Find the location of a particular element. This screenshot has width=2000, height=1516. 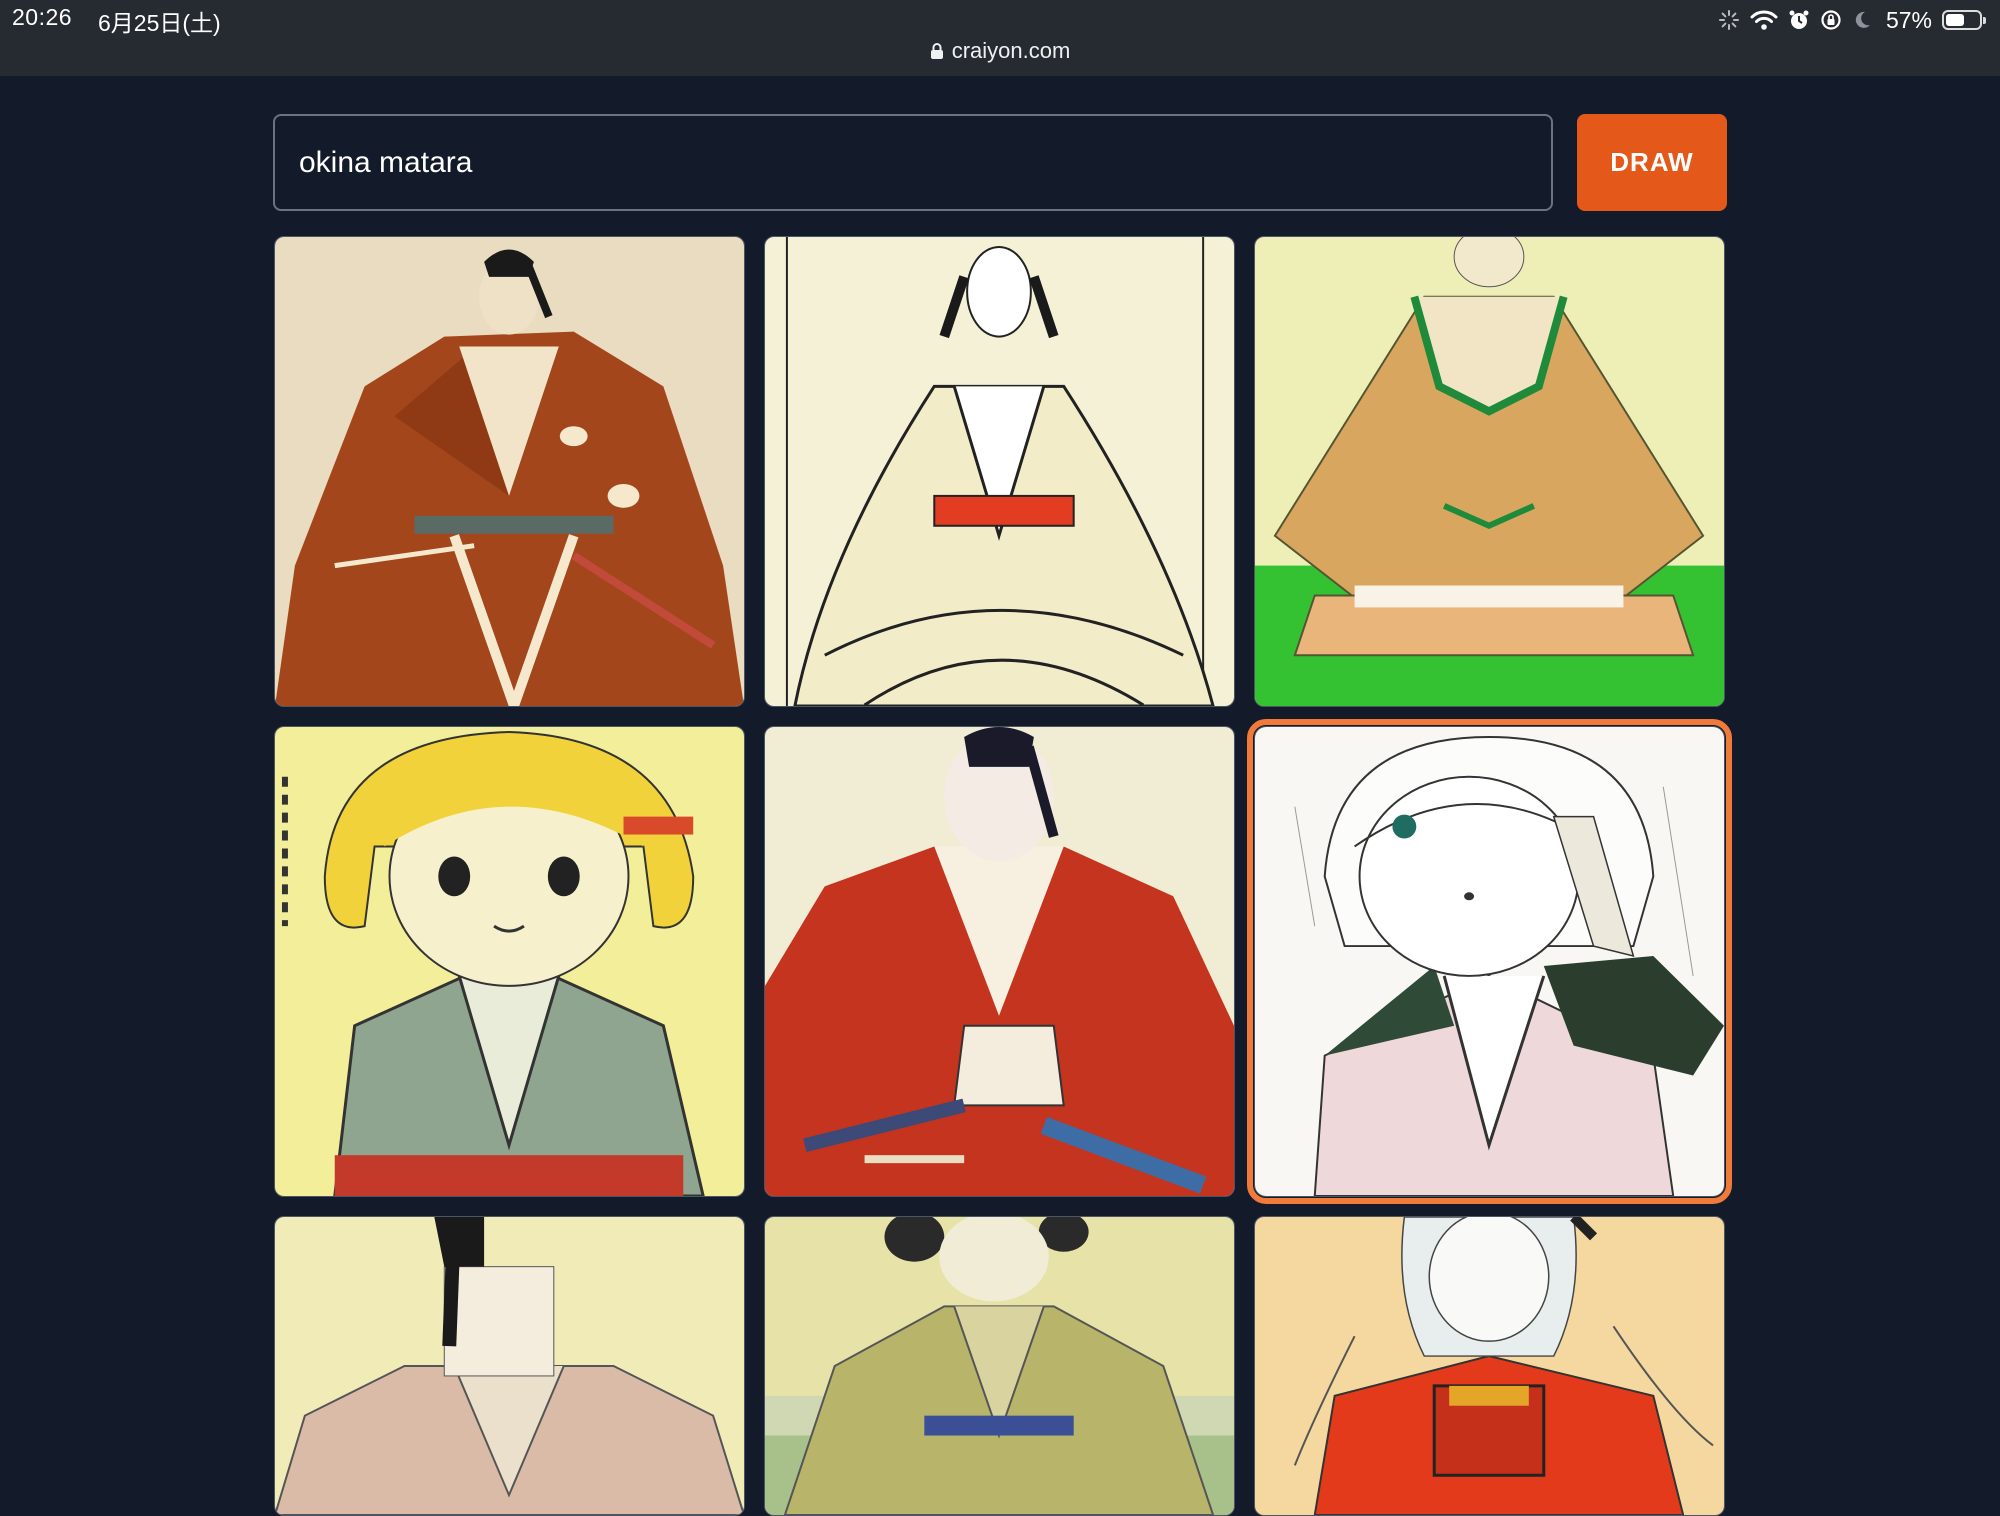

image-yellowgreen-kimono is located at coordinates (999, 1366).